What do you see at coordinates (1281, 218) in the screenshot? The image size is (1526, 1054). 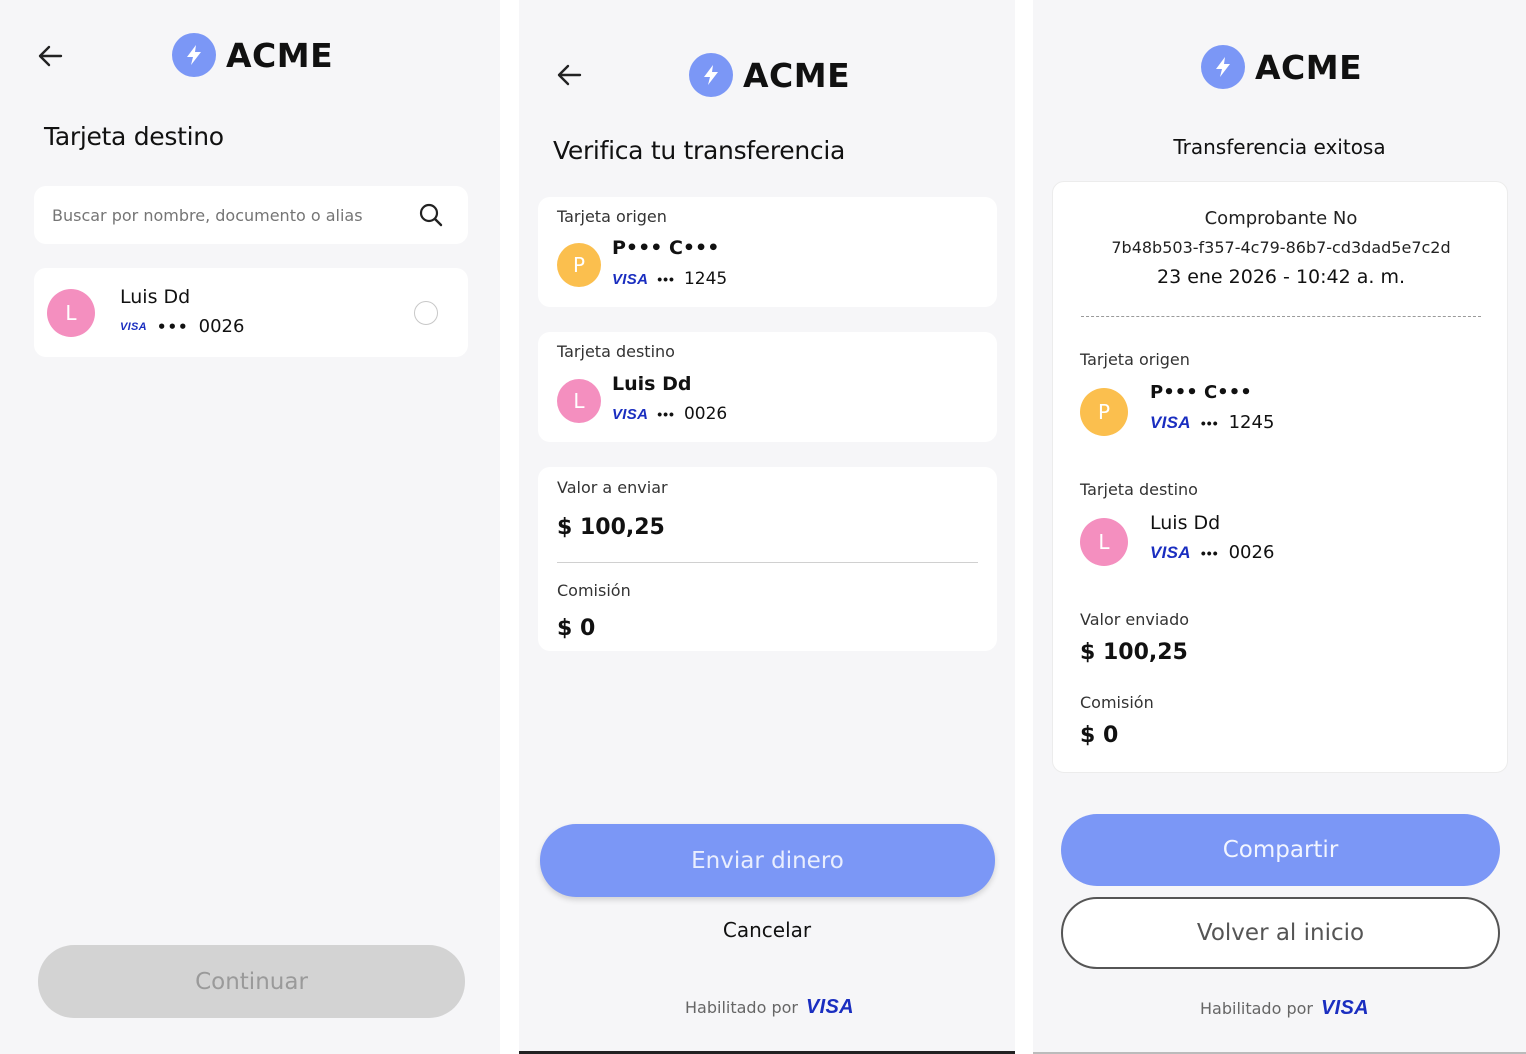 I see `receipt-label: Comprobante No` at bounding box center [1281, 218].